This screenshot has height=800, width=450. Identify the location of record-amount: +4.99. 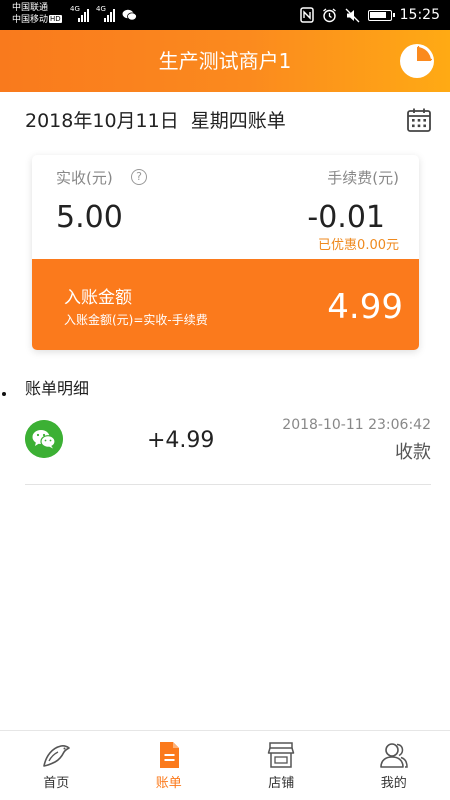
(181, 440).